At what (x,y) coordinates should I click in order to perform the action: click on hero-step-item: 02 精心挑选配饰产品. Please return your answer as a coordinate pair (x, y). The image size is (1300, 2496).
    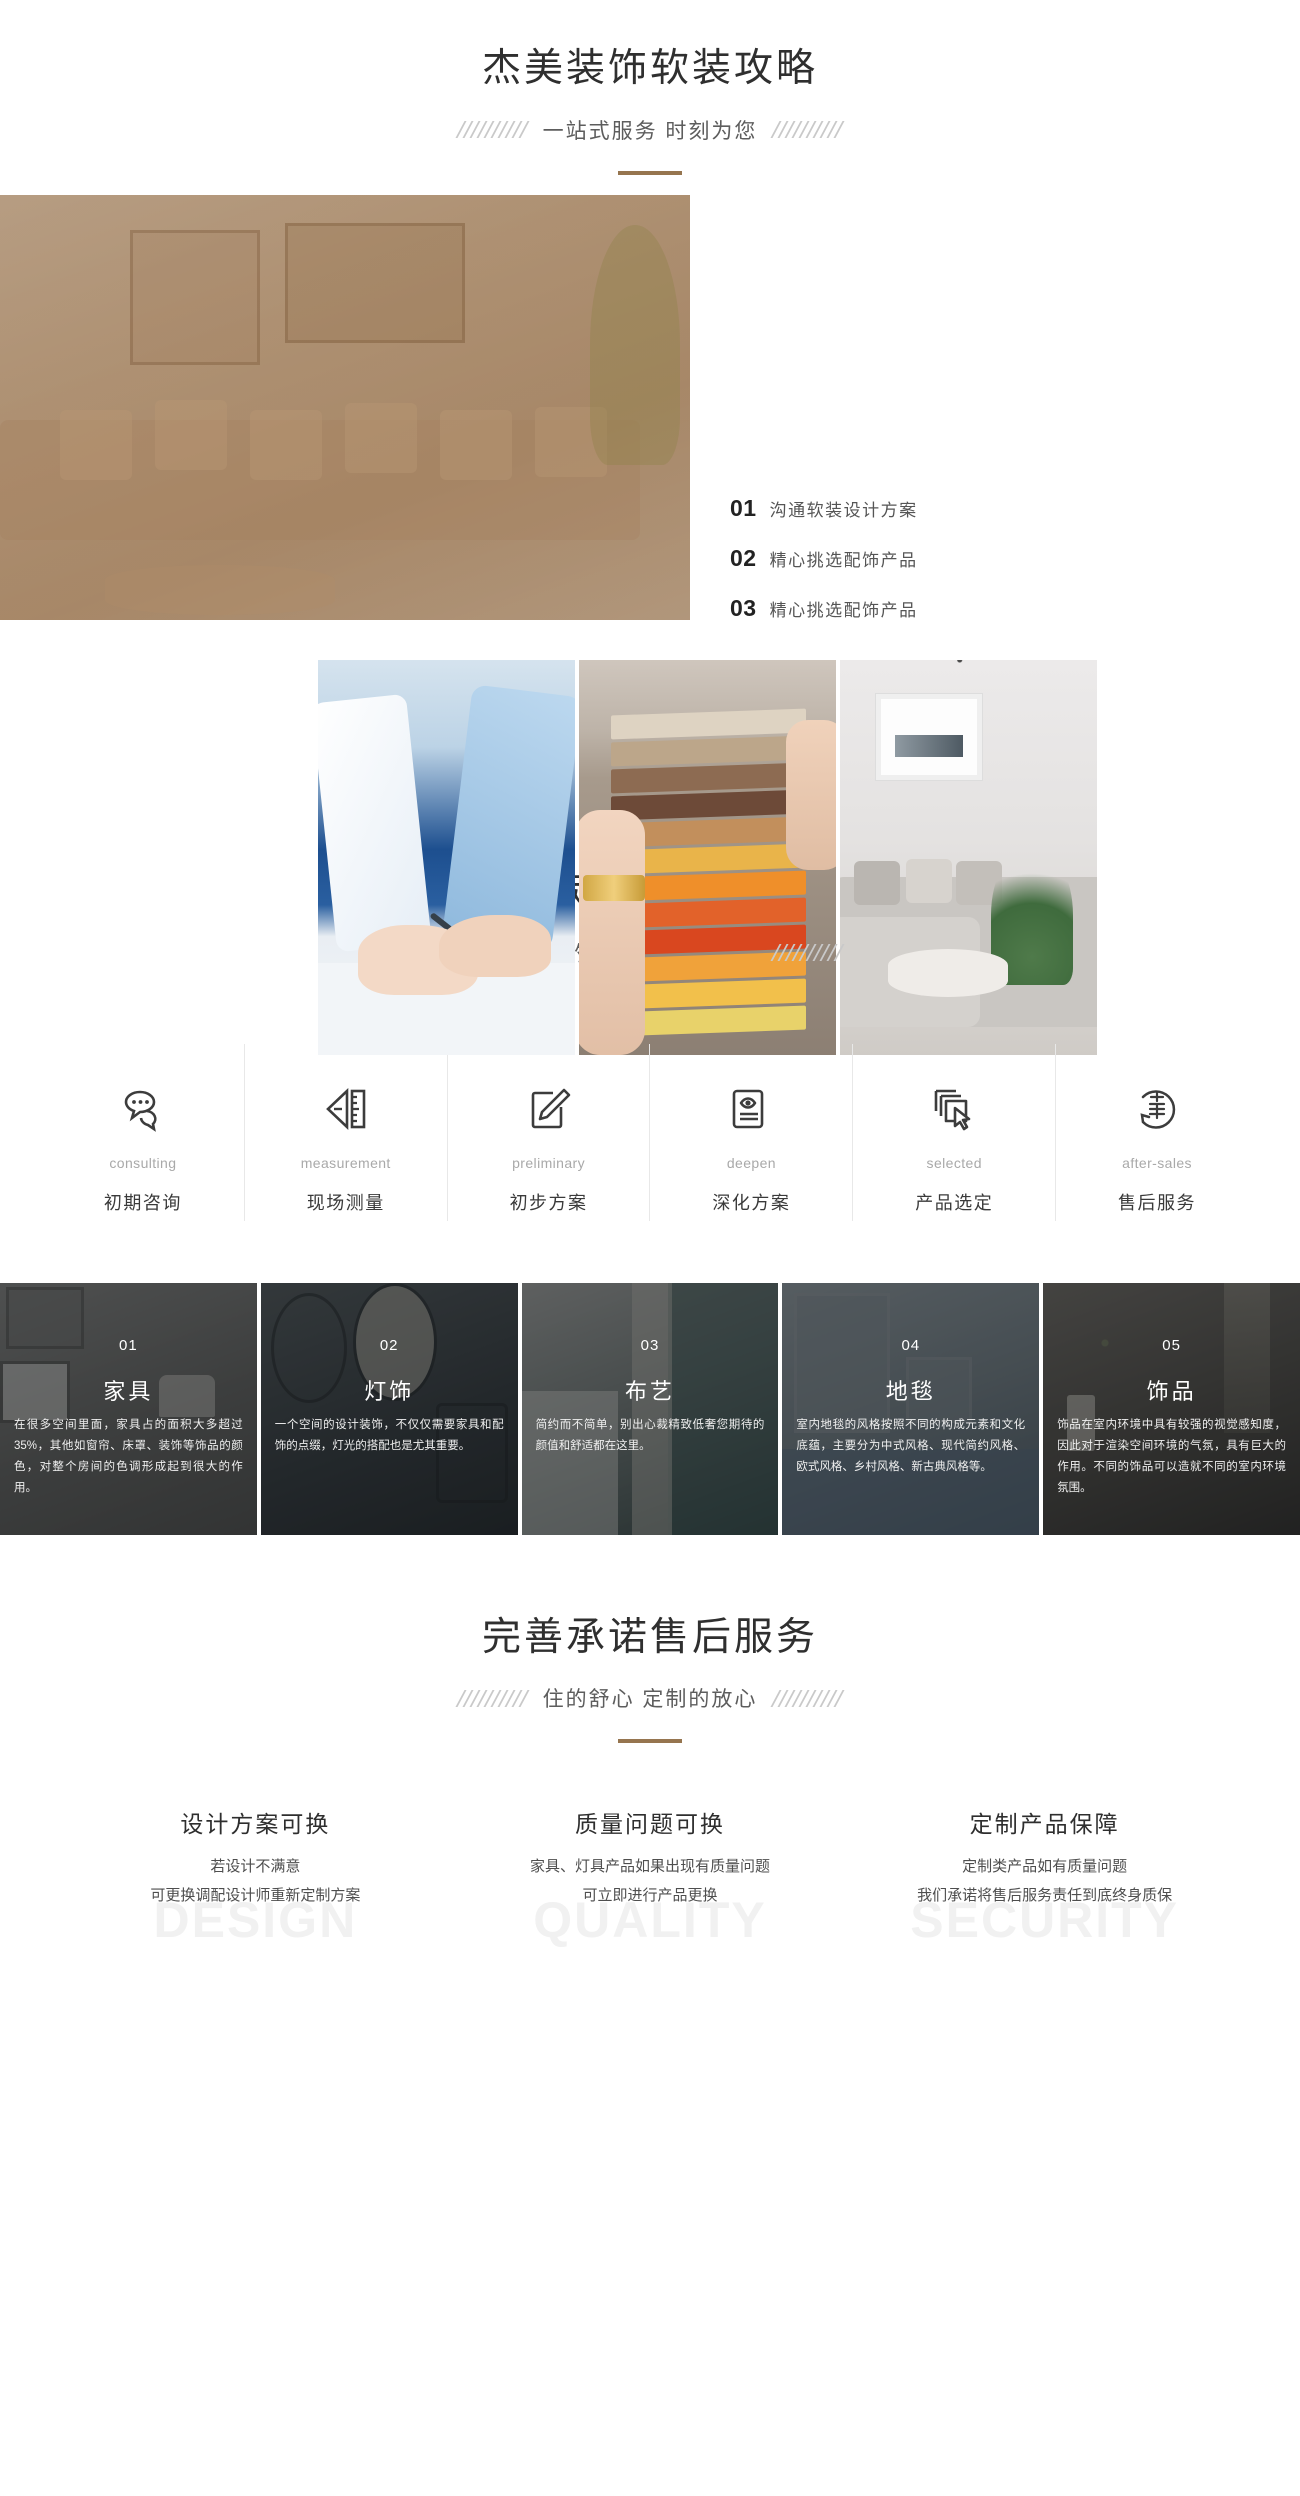
    Looking at the image, I should click on (824, 558).